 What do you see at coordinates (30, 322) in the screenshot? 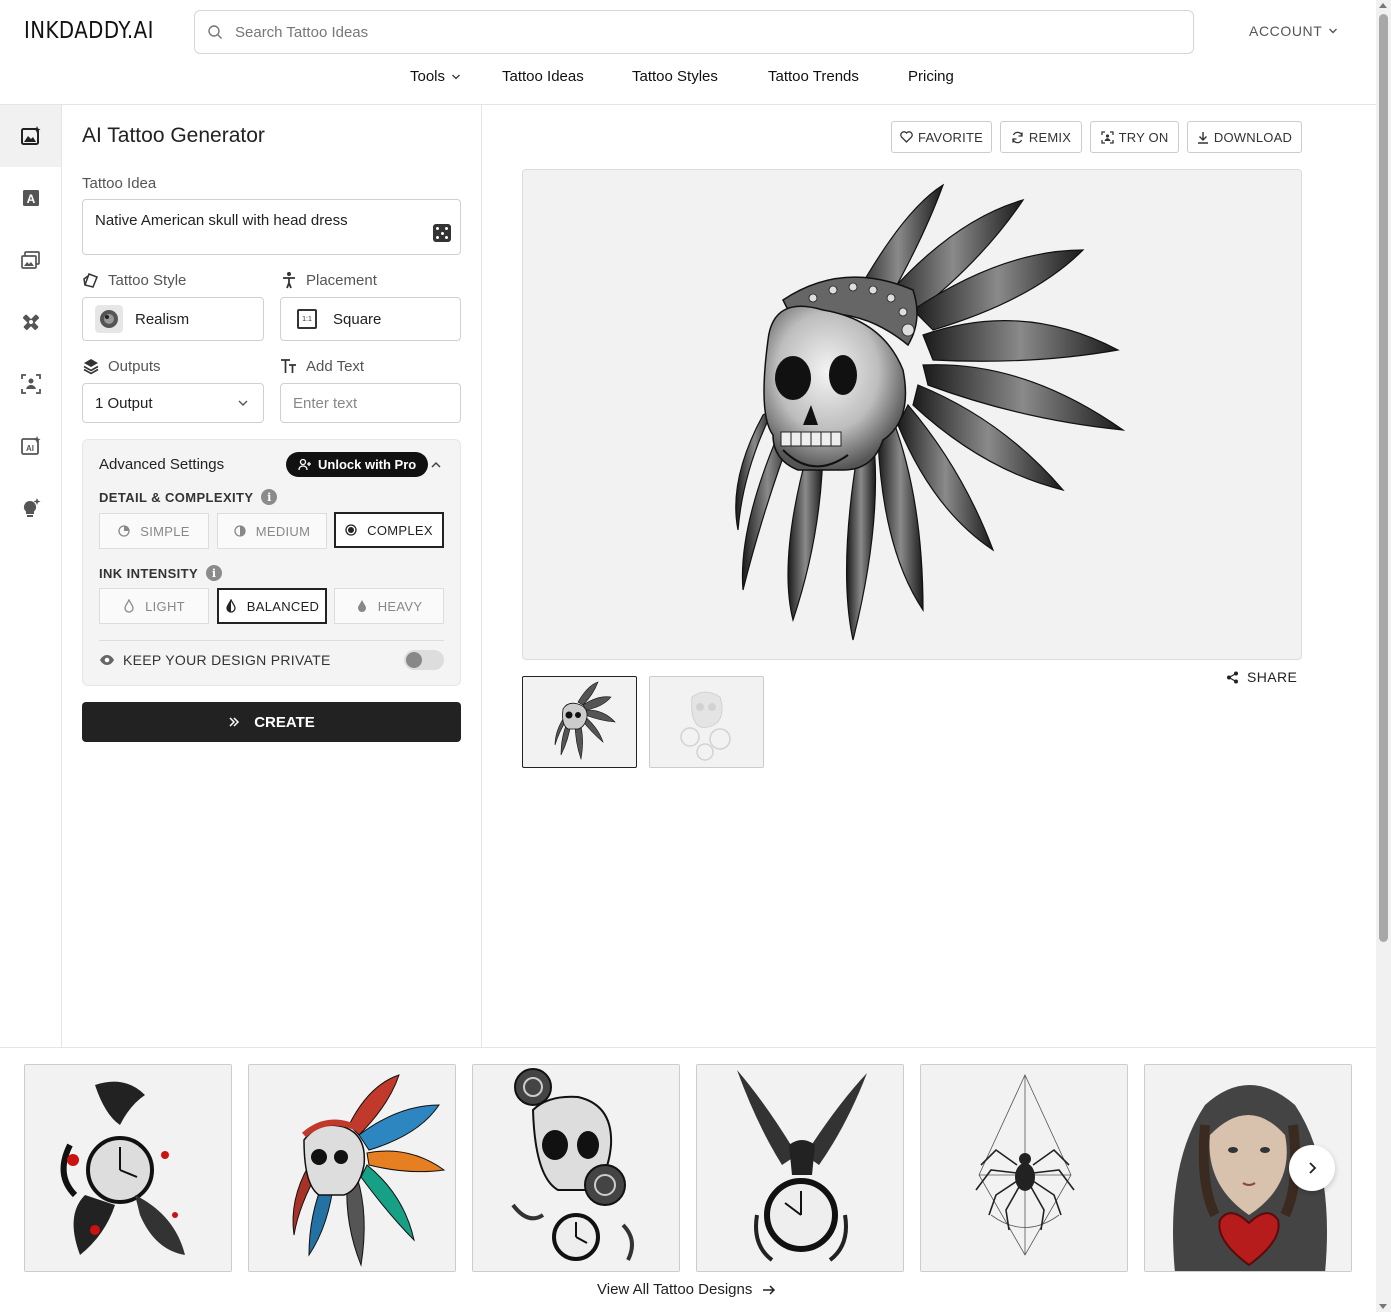
I see `rail-item-tattoo-tool` at bounding box center [30, 322].